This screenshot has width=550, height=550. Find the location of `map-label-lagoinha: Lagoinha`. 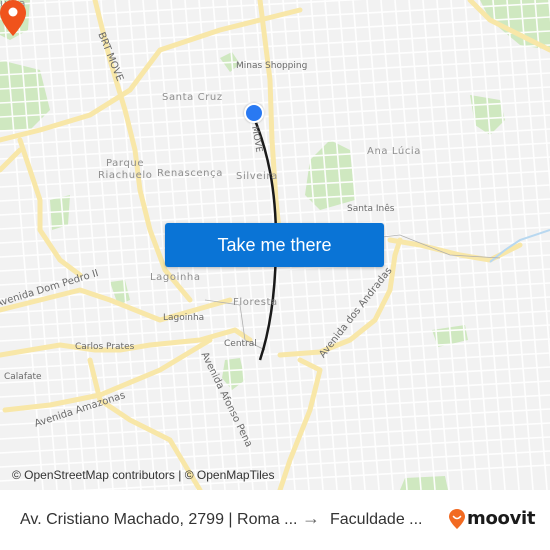

map-label-lagoinha: Lagoinha is located at coordinates (175, 277).